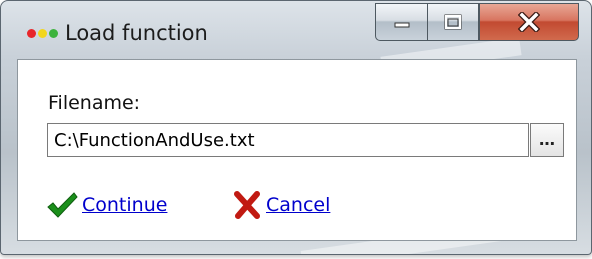 Image resolution: width=592 pixels, height=259 pixels. I want to click on maximize-button, so click(453, 22).